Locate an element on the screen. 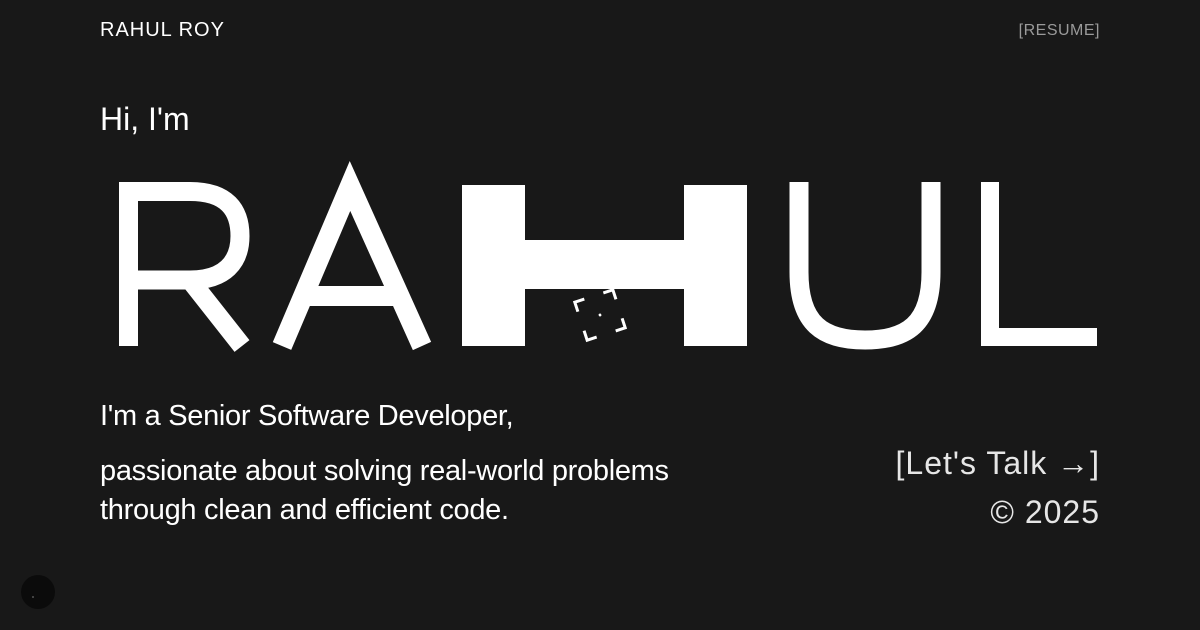 This screenshot has height=630, width=1200. letter-h is located at coordinates (604, 265).